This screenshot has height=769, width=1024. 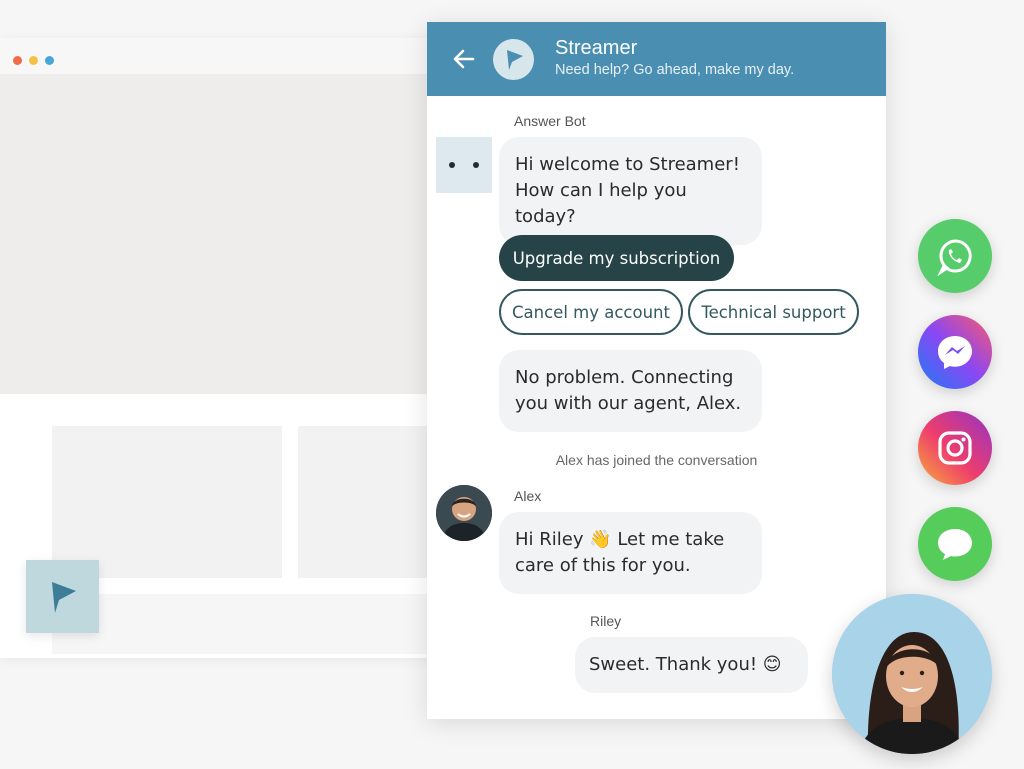 I want to click on user-portrait-icon, so click(x=912, y=674).